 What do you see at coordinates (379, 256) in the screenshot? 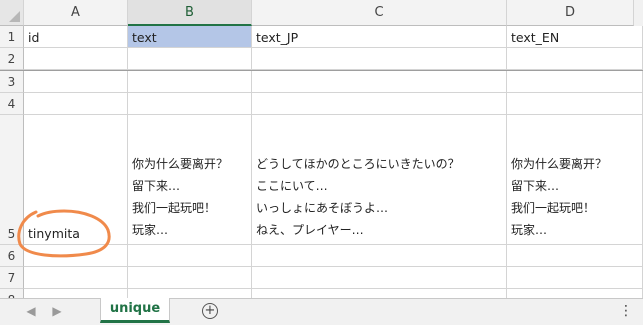
I see `cell-c6` at bounding box center [379, 256].